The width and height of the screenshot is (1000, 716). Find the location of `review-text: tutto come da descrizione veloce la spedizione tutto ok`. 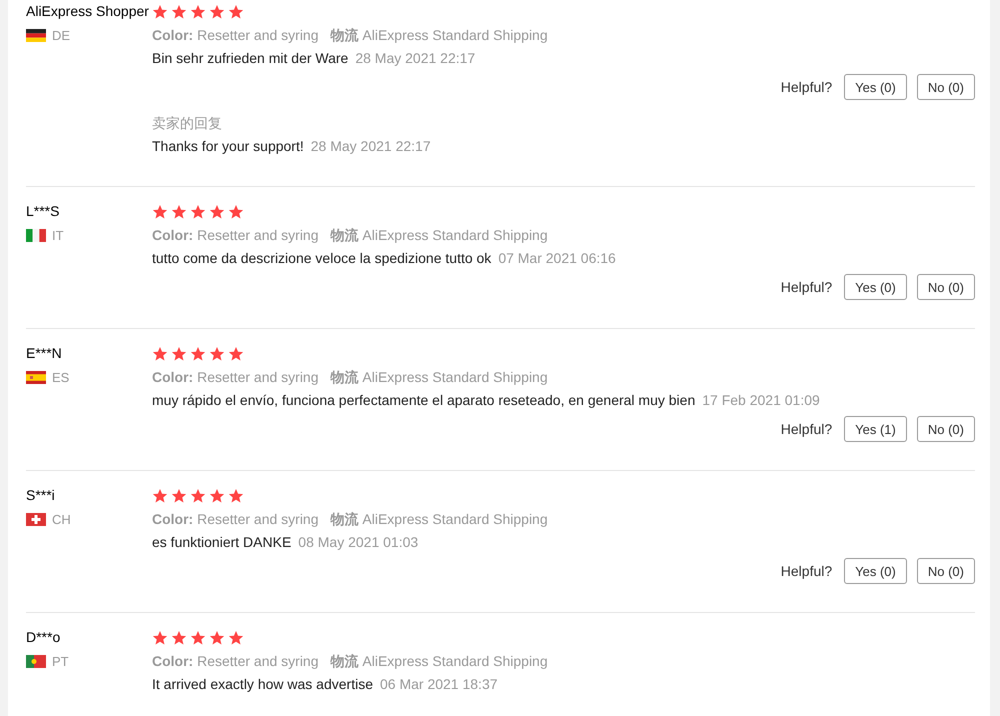

review-text: tutto come da descrizione veloce la spedizione tutto ok is located at coordinates (322, 258).